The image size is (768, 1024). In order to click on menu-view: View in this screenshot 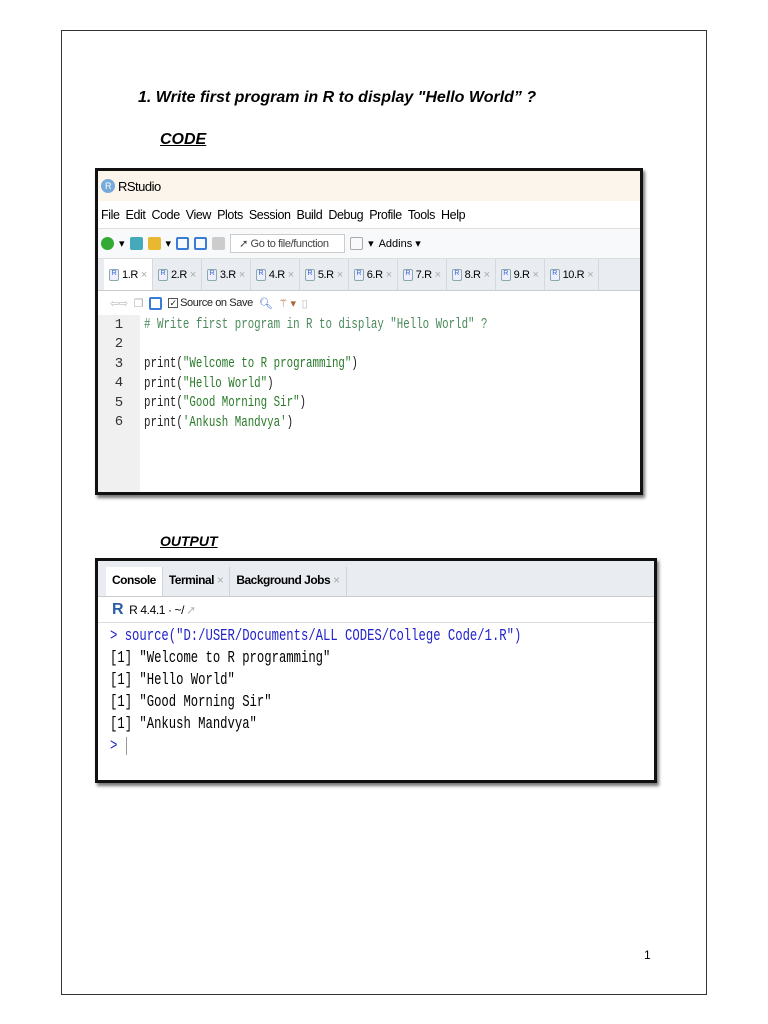, I will do `click(199, 215)`.